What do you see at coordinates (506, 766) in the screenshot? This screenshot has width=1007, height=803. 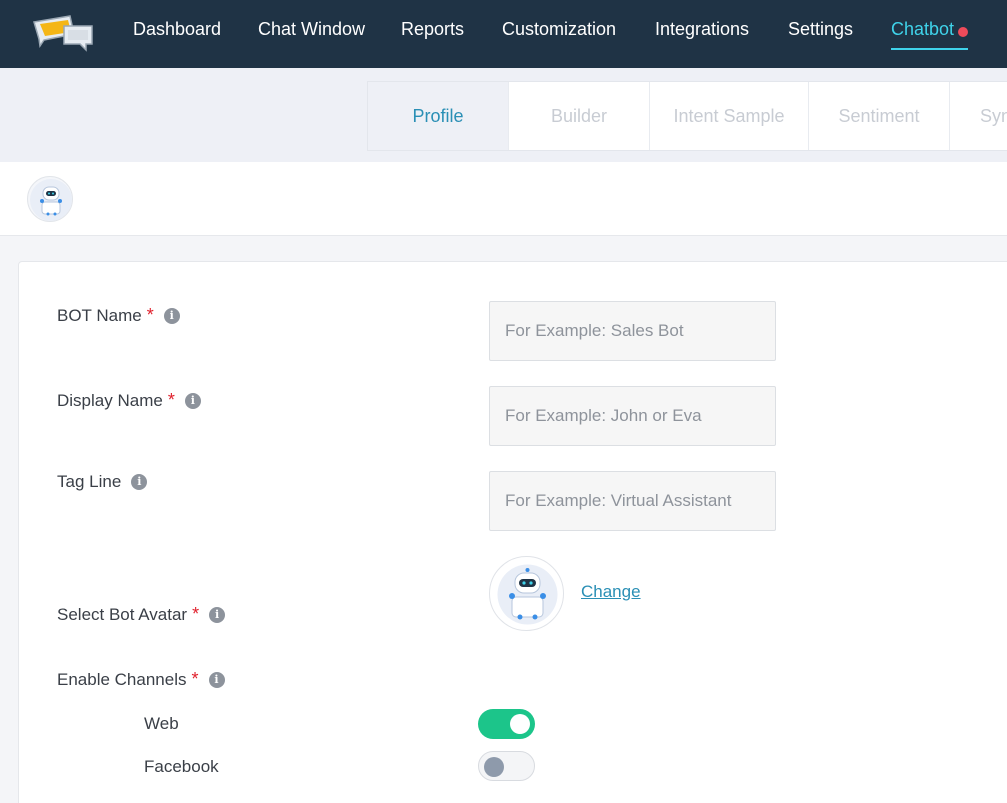 I see `channel-facebook-toggle` at bounding box center [506, 766].